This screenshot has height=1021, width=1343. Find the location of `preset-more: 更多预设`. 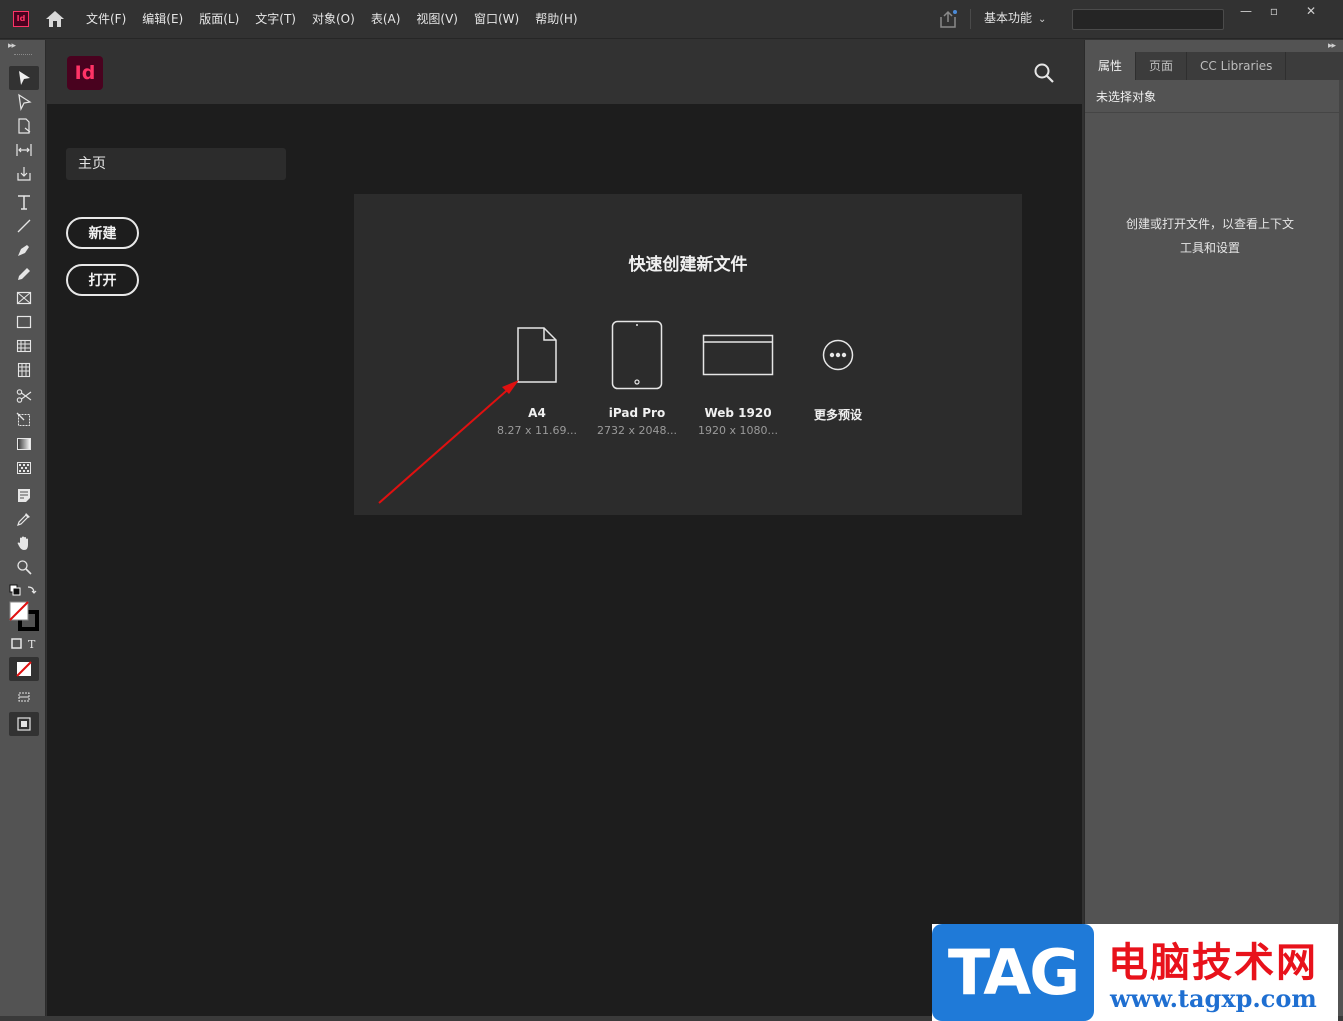

preset-more: 更多预设 is located at coordinates (838, 372).